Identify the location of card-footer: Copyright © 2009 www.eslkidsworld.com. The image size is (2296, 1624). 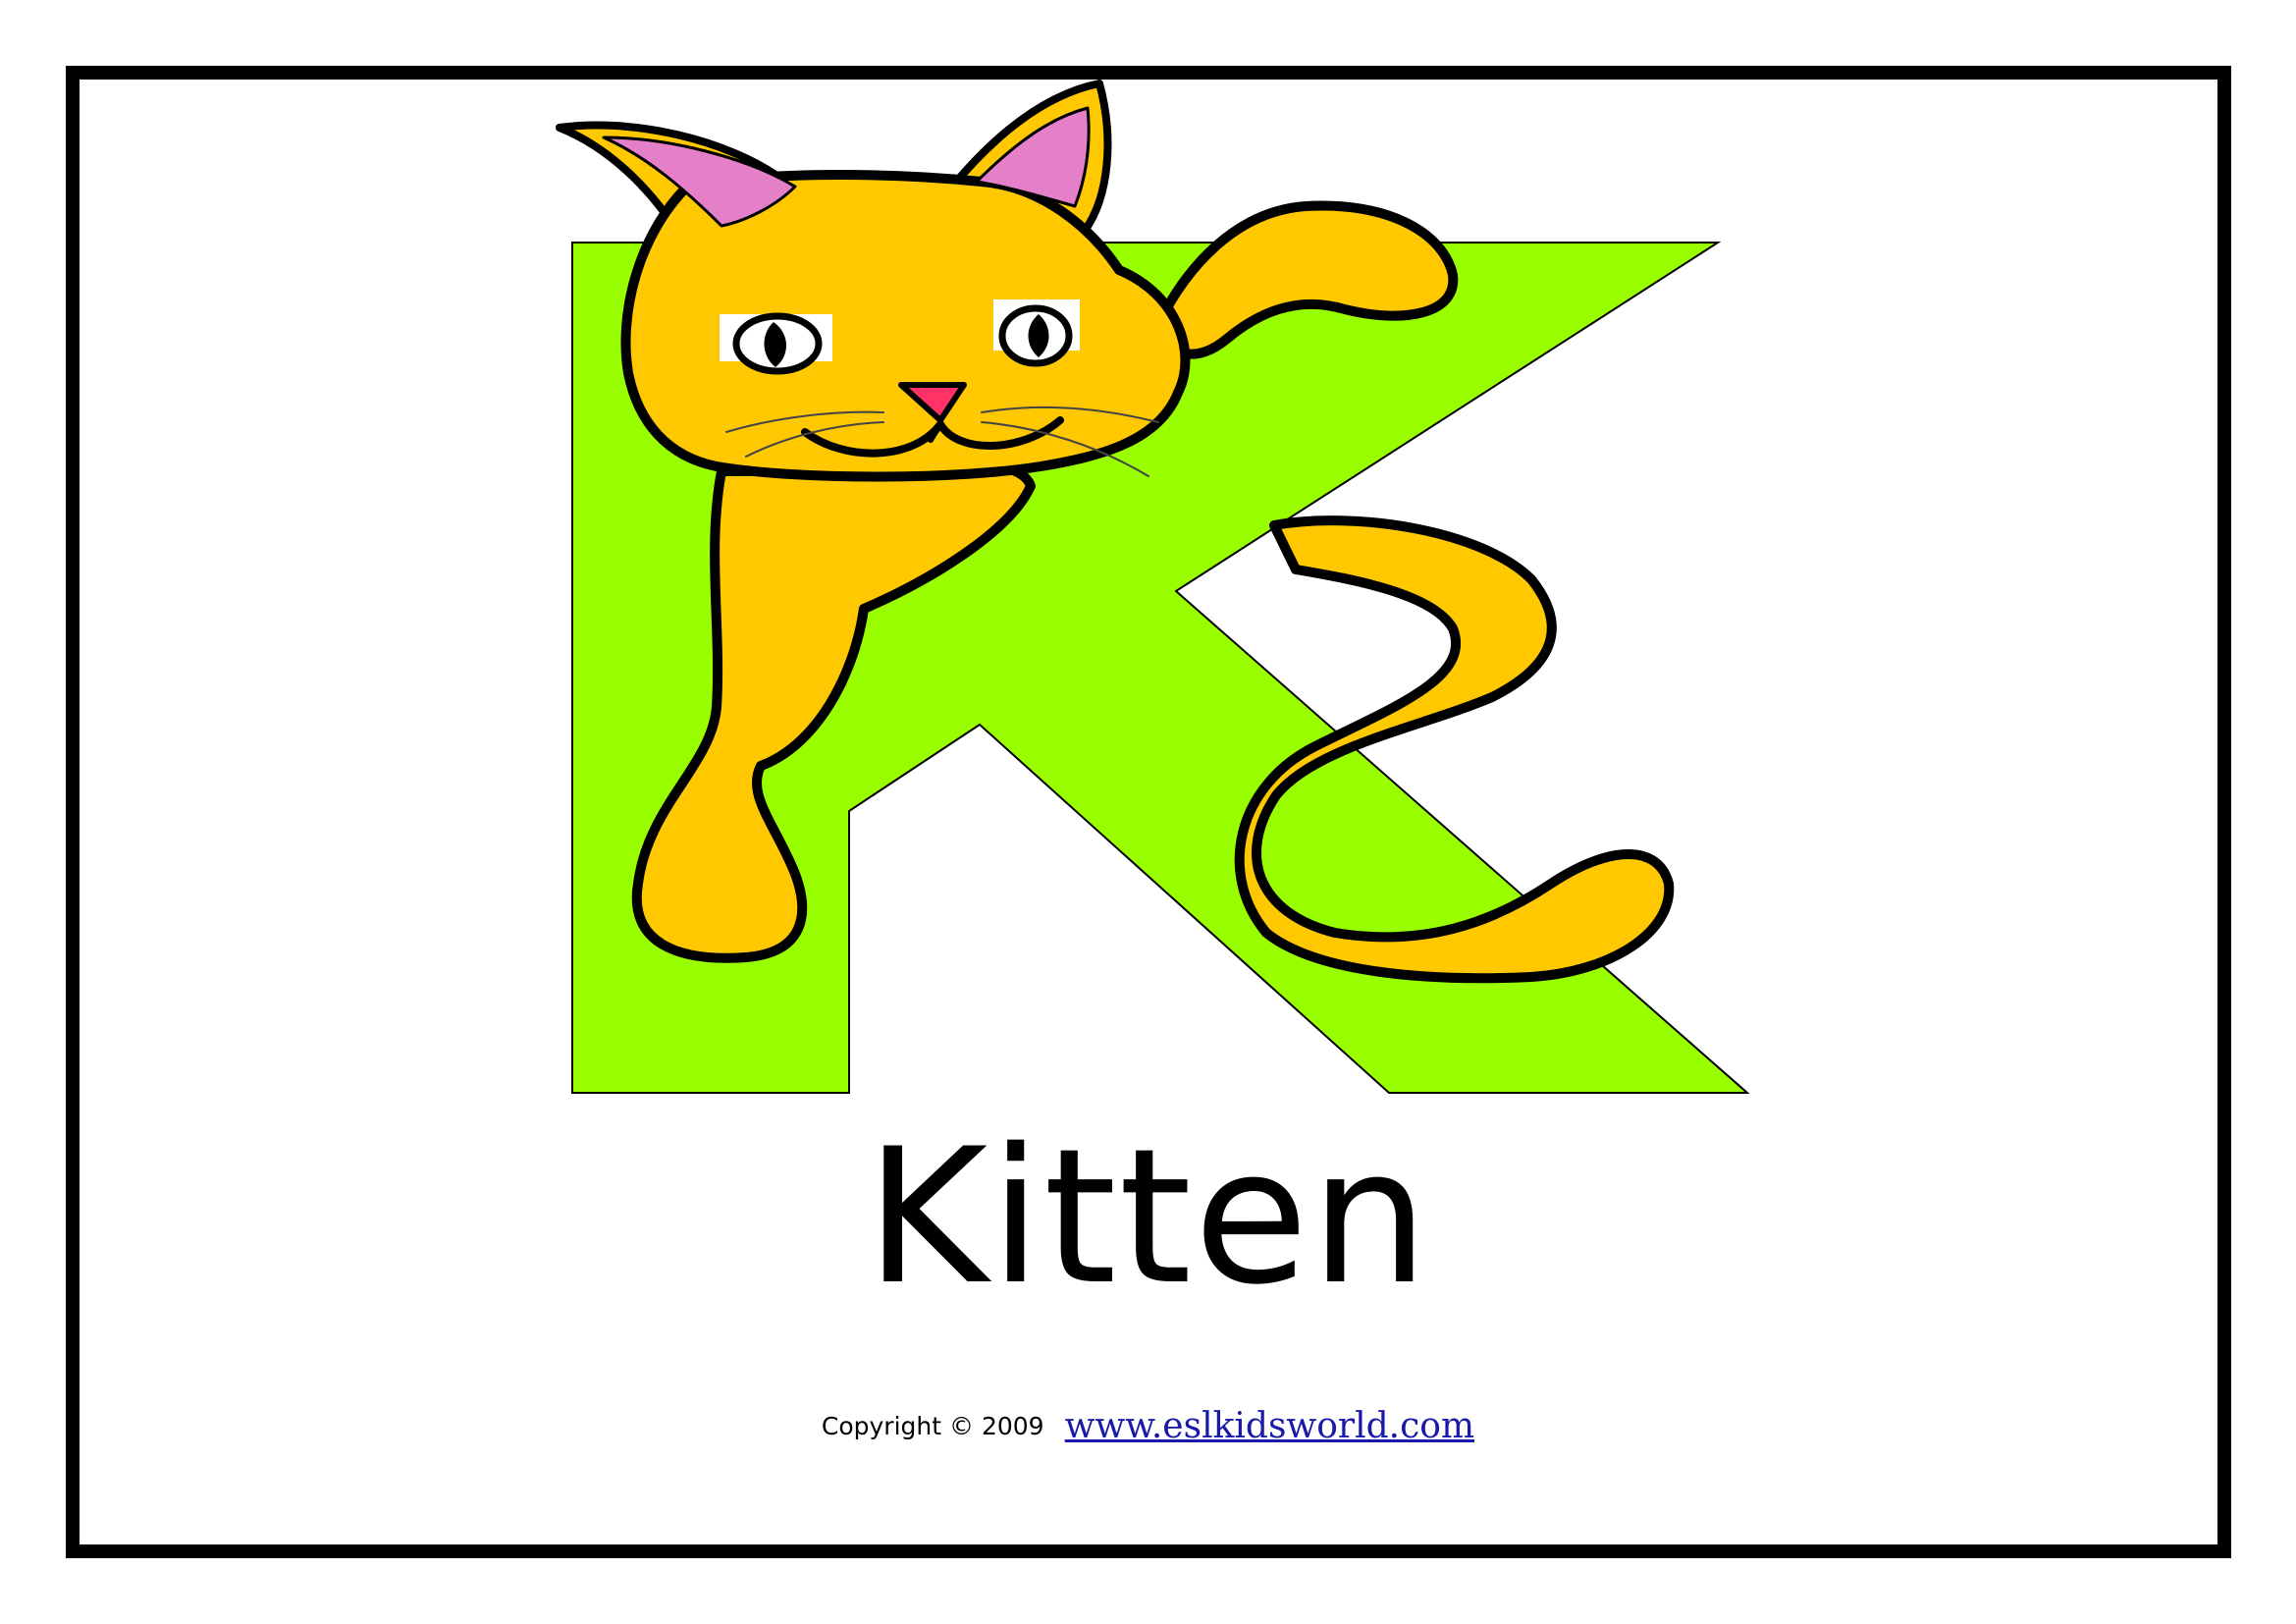
(1148, 1426).